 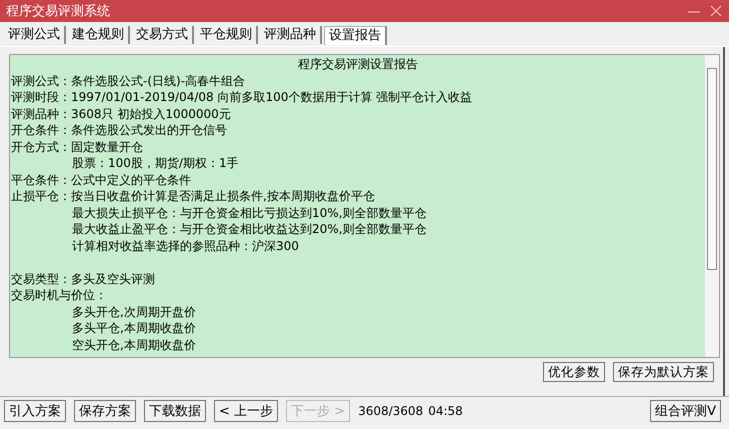 I want to click on close-icon, so click(x=716, y=11).